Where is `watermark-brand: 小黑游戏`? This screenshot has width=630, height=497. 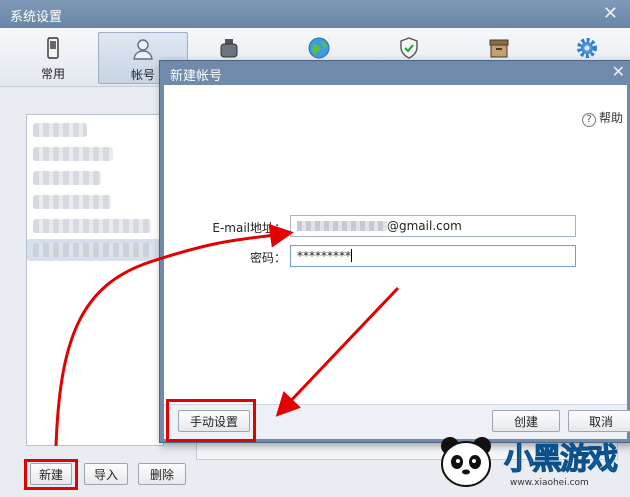 watermark-brand: 小黑游戏 is located at coordinates (561, 456).